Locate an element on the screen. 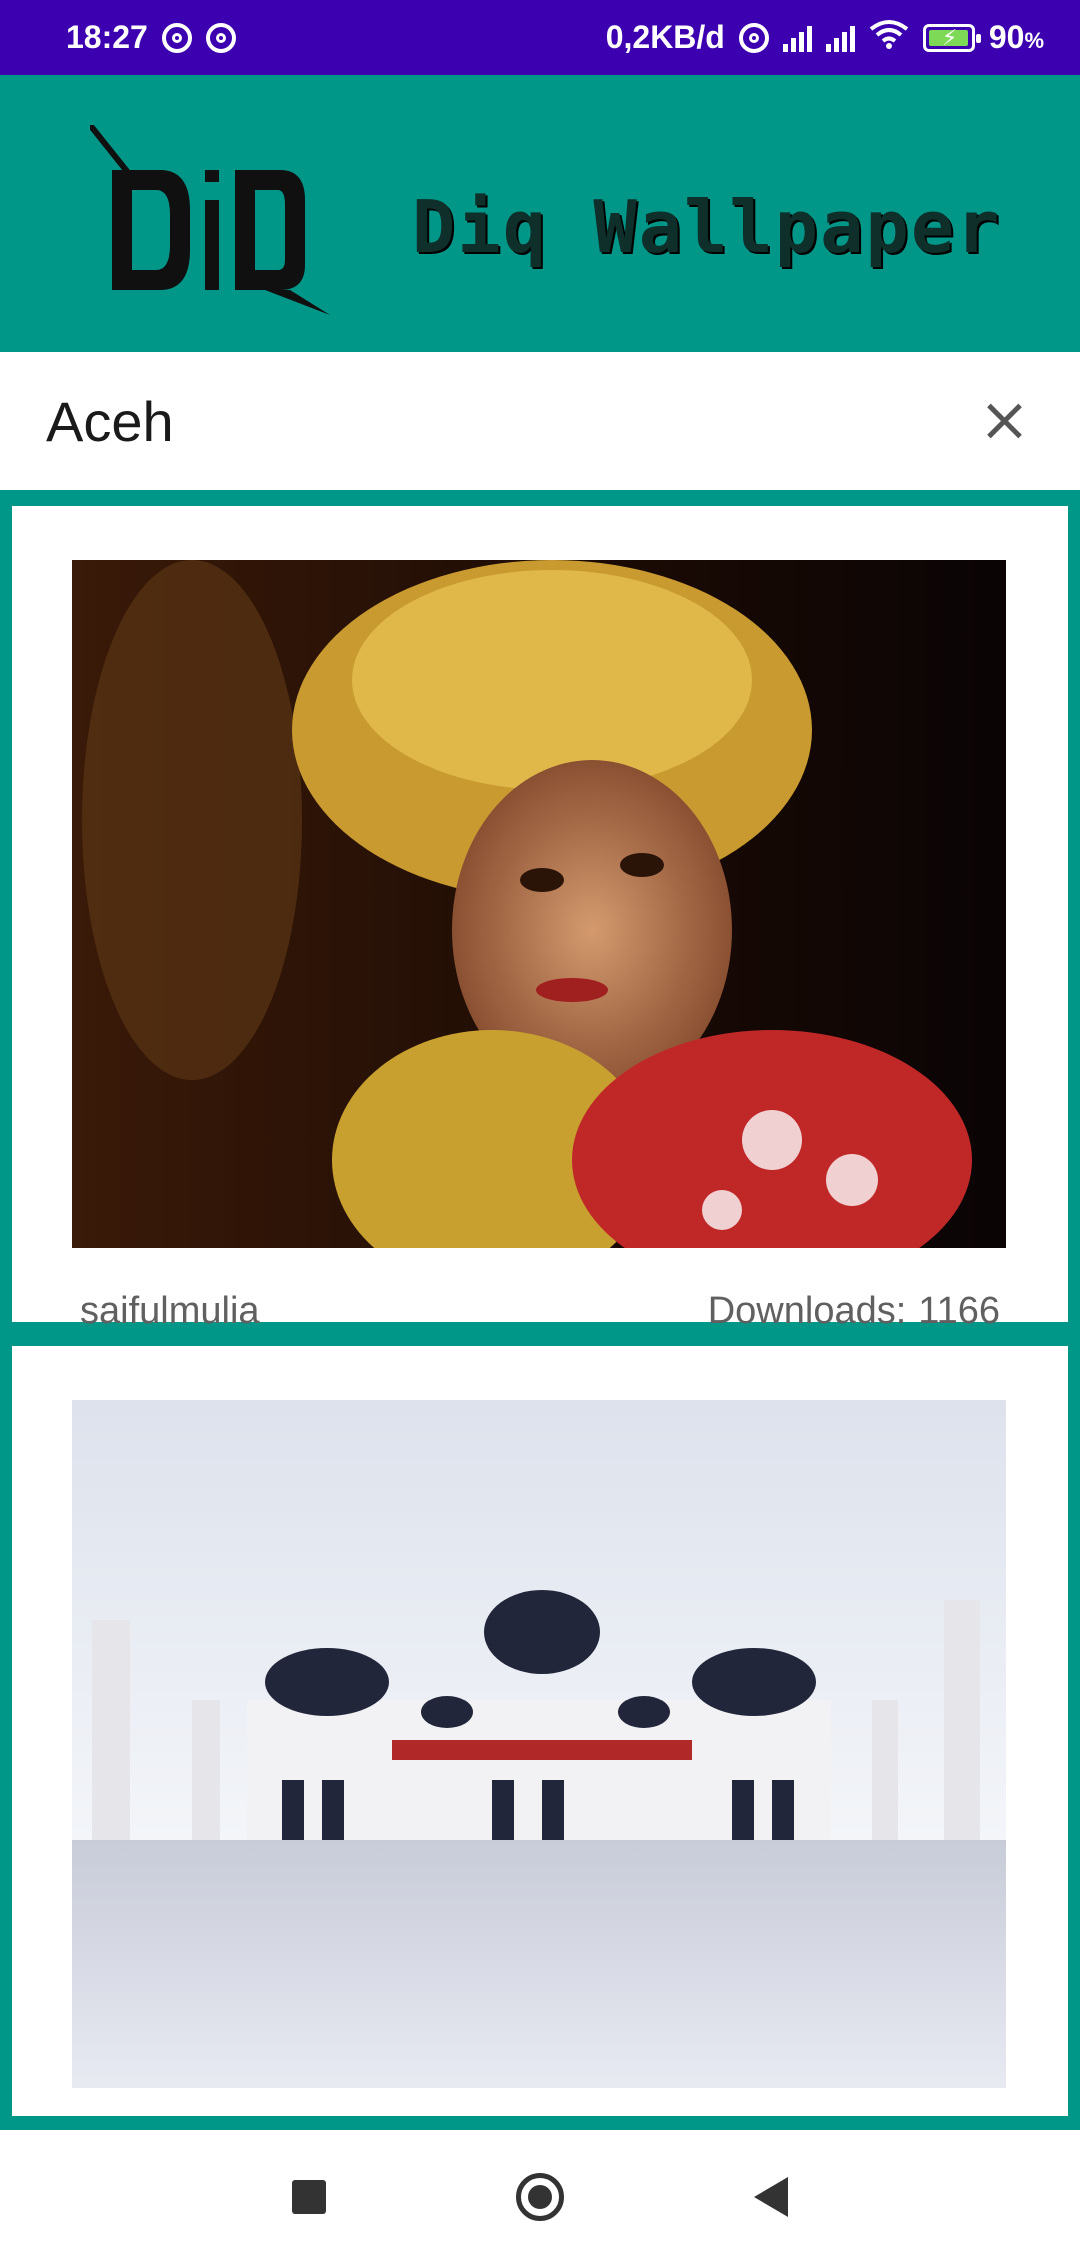  app-title: Diq Wallpaper is located at coordinates (707, 227).